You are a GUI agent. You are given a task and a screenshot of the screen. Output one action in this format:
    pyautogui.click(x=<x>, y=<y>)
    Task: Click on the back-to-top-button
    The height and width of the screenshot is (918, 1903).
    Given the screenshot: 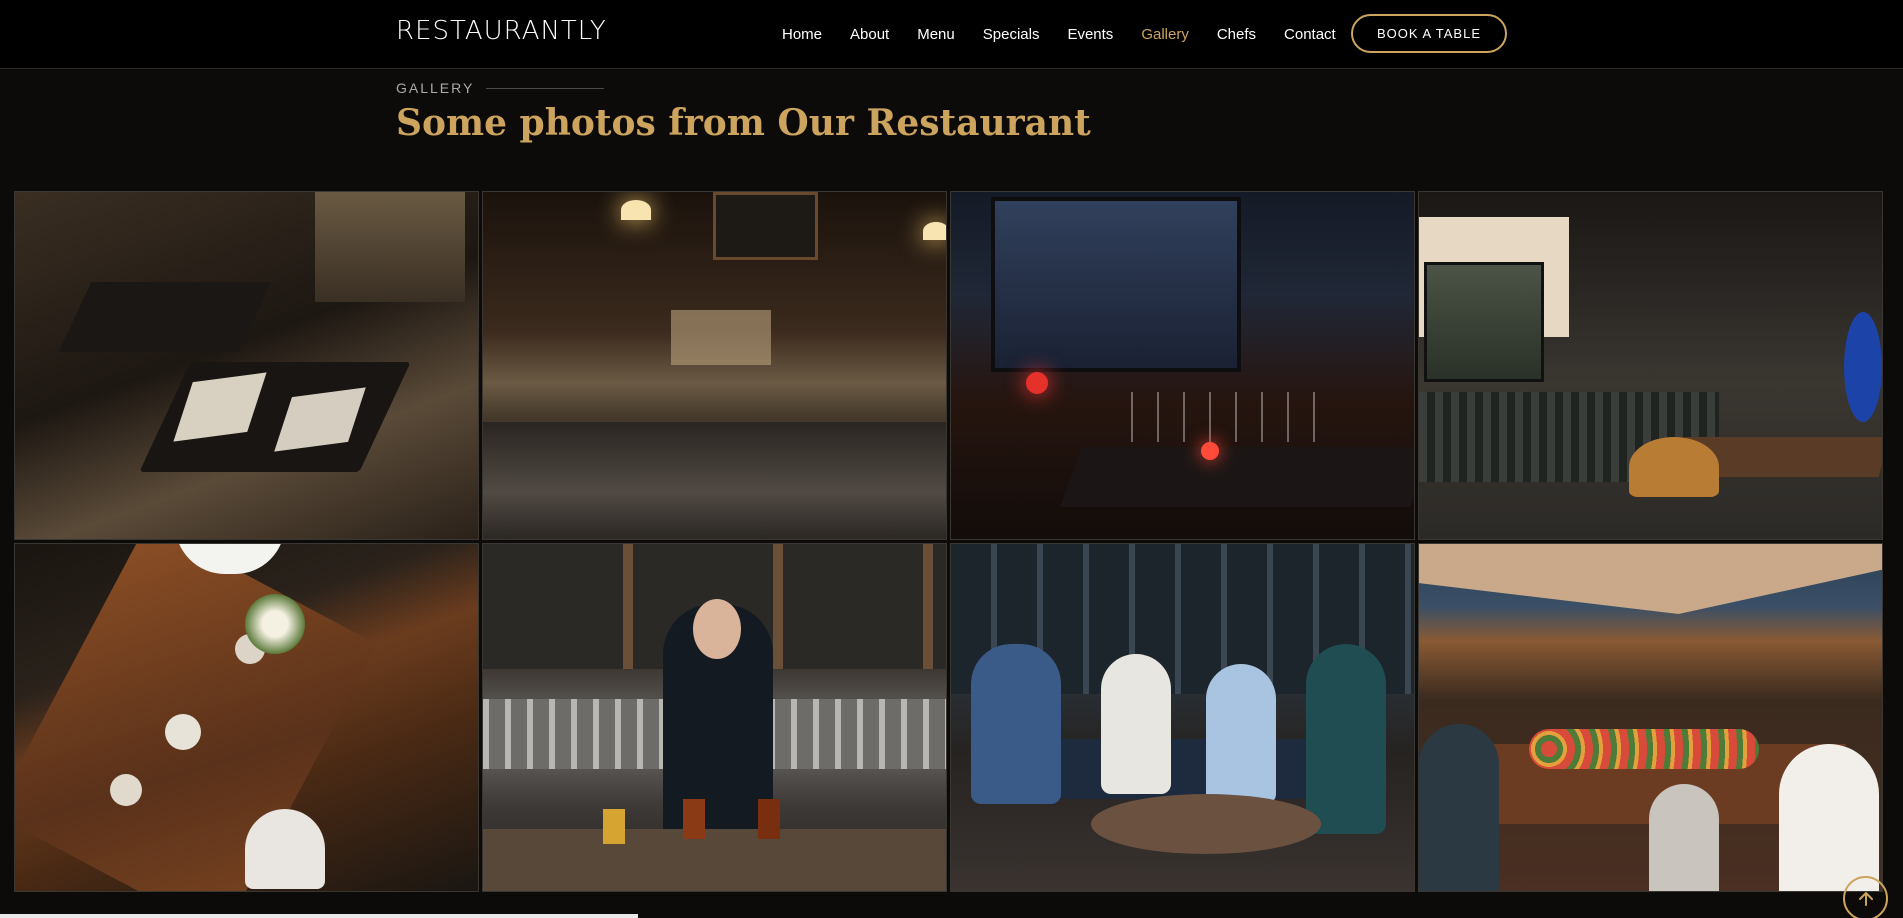 What is the action you would take?
    pyautogui.click(x=1865, y=897)
    